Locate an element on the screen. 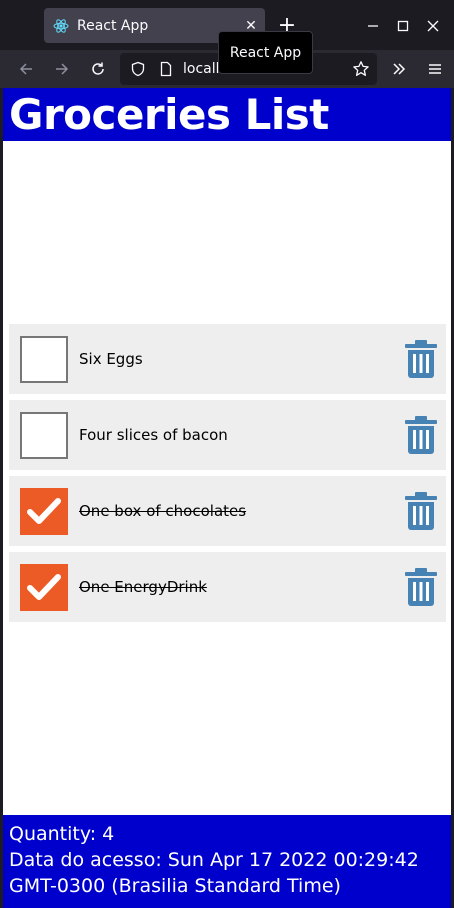 This screenshot has height=908, width=454. reload-icon is located at coordinates (98, 69).